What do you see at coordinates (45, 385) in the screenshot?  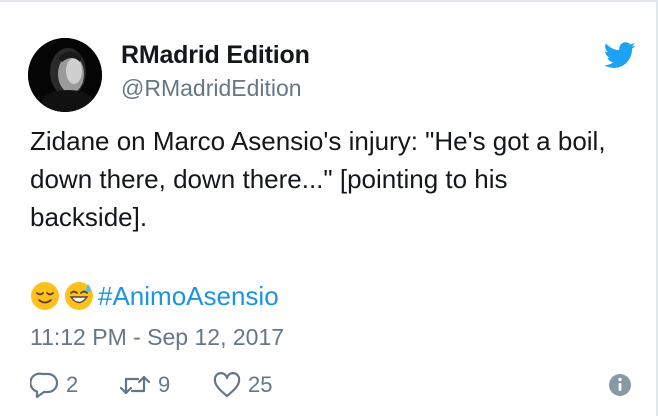 I see `reply-icon` at bounding box center [45, 385].